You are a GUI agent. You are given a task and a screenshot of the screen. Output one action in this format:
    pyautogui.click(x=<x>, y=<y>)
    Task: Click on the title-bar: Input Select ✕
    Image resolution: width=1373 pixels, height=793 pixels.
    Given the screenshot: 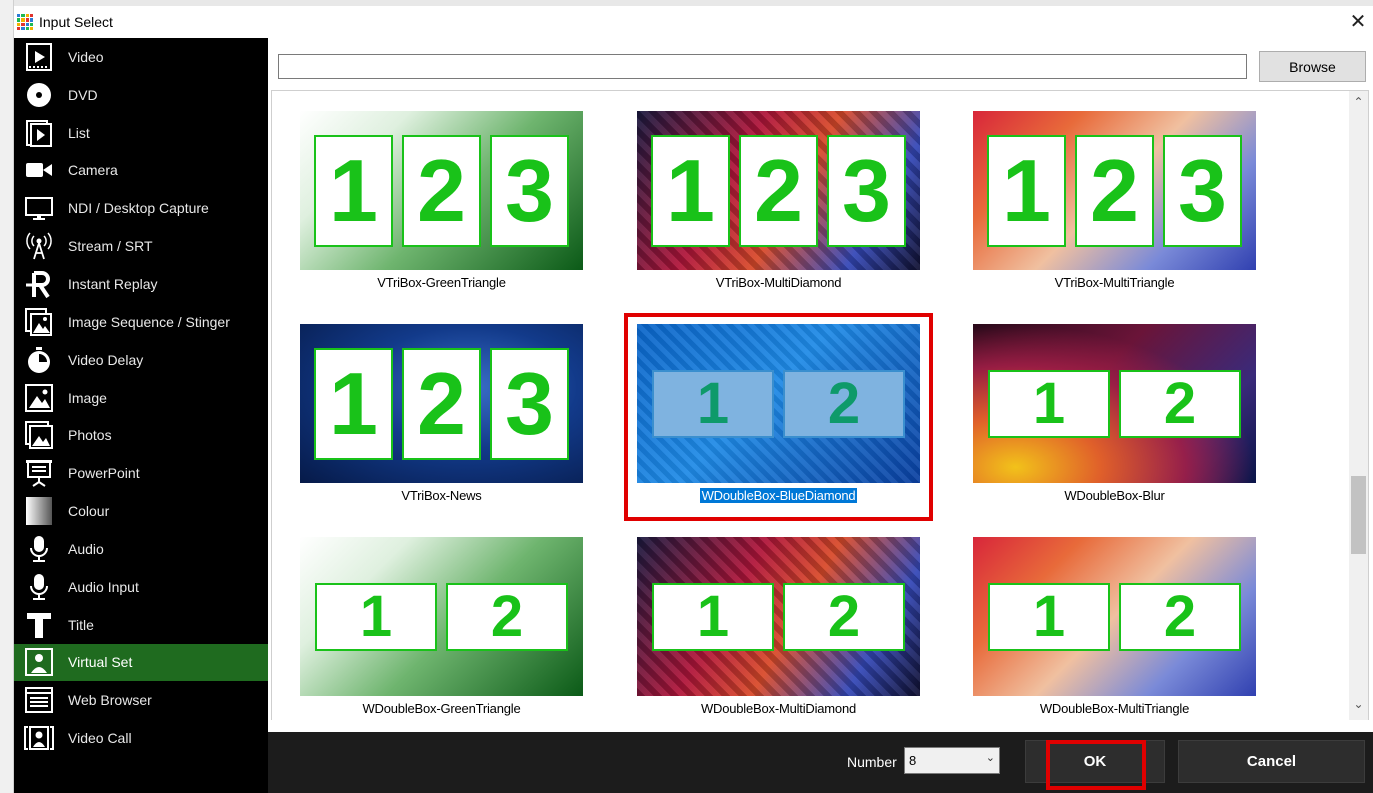 What is the action you would take?
    pyautogui.click(x=693, y=22)
    